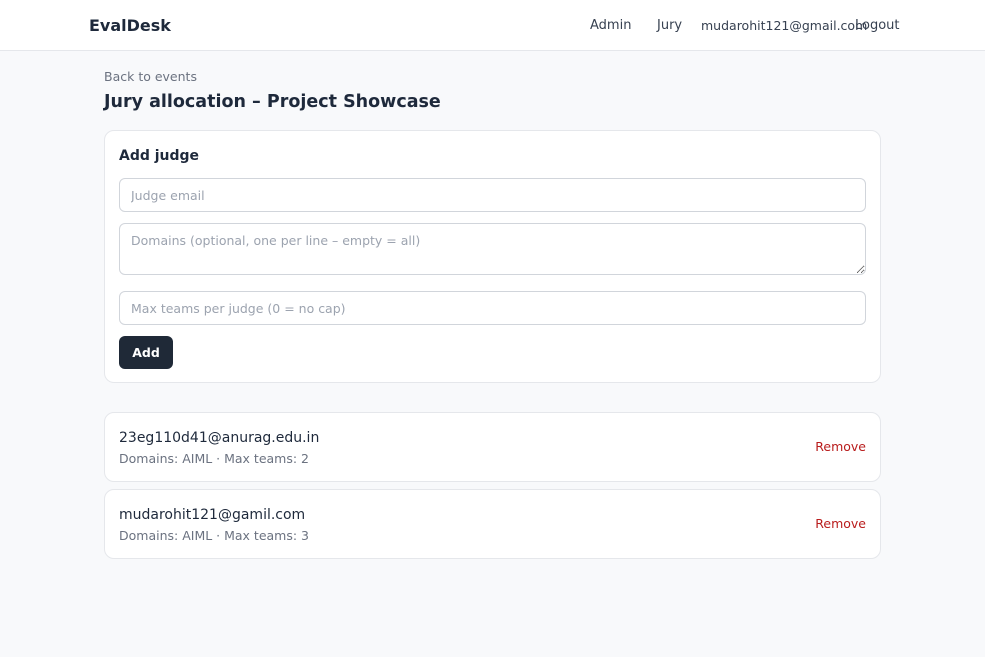 The width and height of the screenshot is (985, 657). Describe the element at coordinates (214, 535) in the screenshot. I see `judge-details: Domains: AIML · Max teams: 3` at that location.